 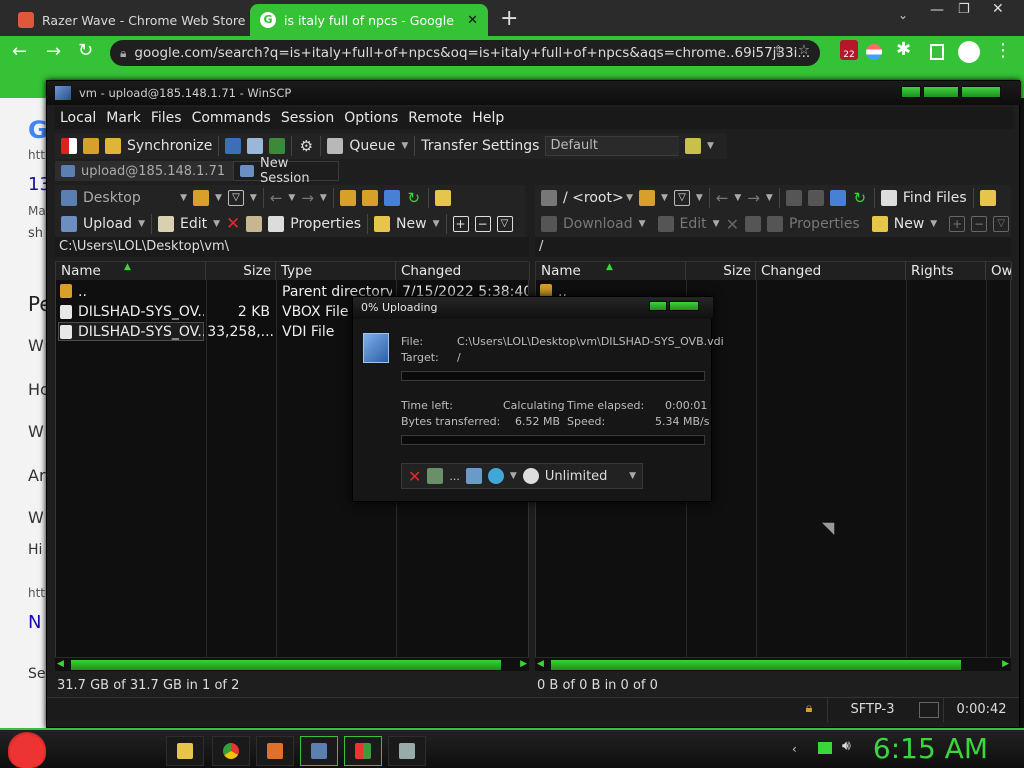 What do you see at coordinates (937, 10) in the screenshot?
I see `minimize-window-icon: —` at bounding box center [937, 10].